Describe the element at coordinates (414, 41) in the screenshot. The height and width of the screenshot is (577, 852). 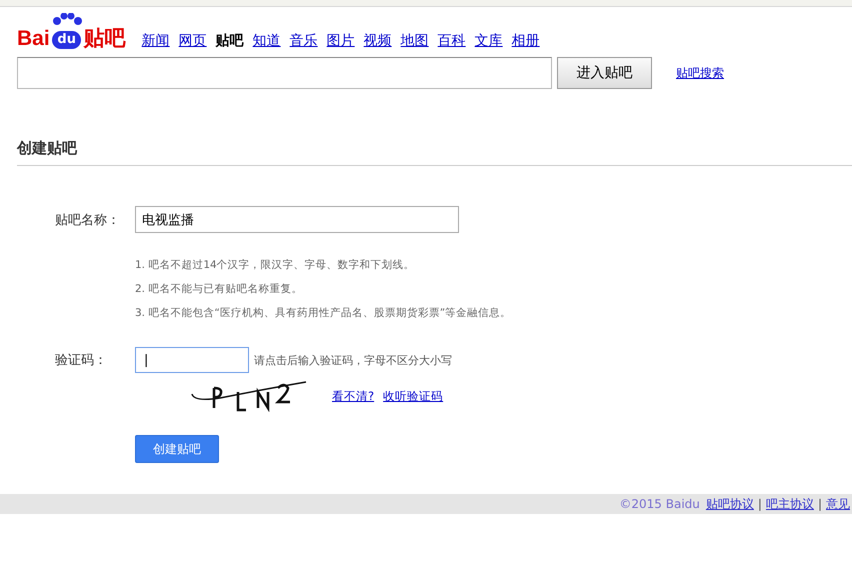
I see `nav-link: 地图` at that location.